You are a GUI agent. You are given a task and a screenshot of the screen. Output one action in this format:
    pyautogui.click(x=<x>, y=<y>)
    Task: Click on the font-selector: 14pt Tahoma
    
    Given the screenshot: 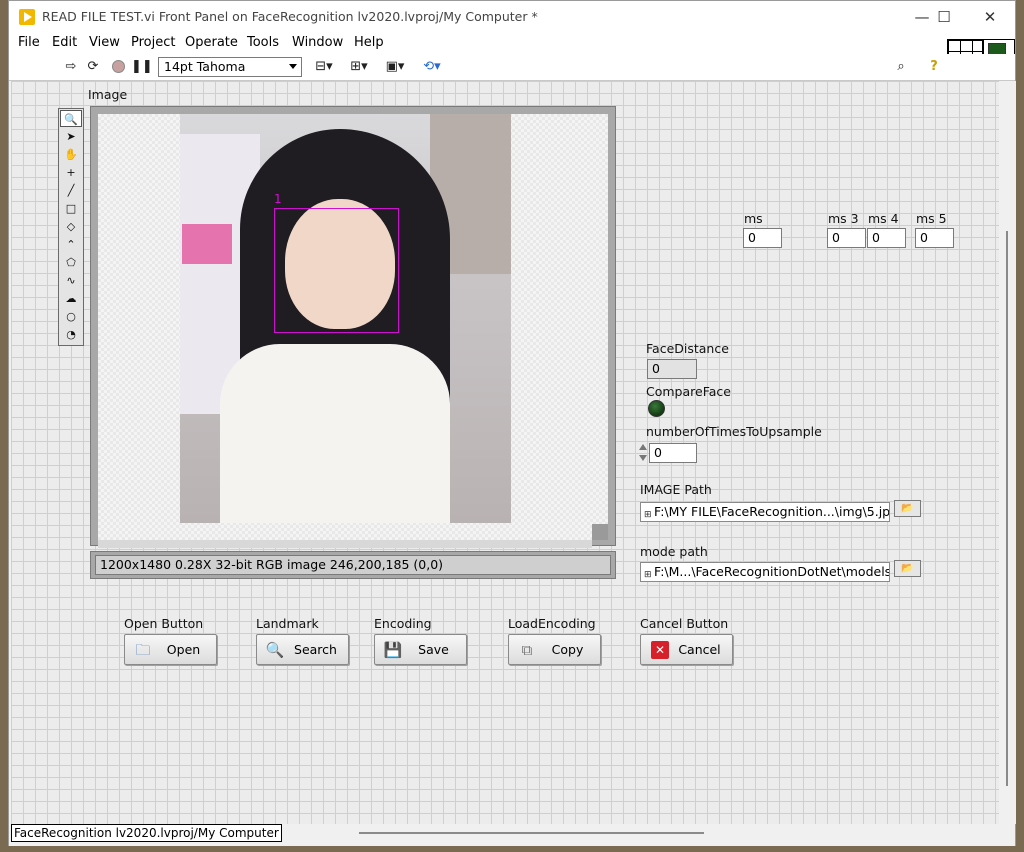 What is the action you would take?
    pyautogui.click(x=230, y=67)
    